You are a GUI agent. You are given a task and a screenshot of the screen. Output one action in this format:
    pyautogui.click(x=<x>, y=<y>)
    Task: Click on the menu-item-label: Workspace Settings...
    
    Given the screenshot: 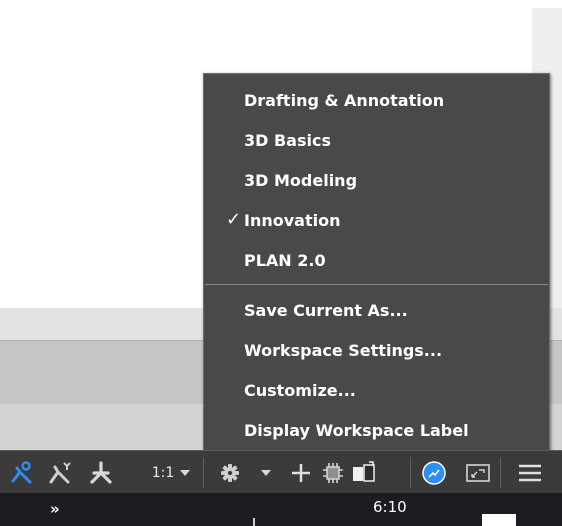 What is the action you would take?
    pyautogui.click(x=343, y=350)
    